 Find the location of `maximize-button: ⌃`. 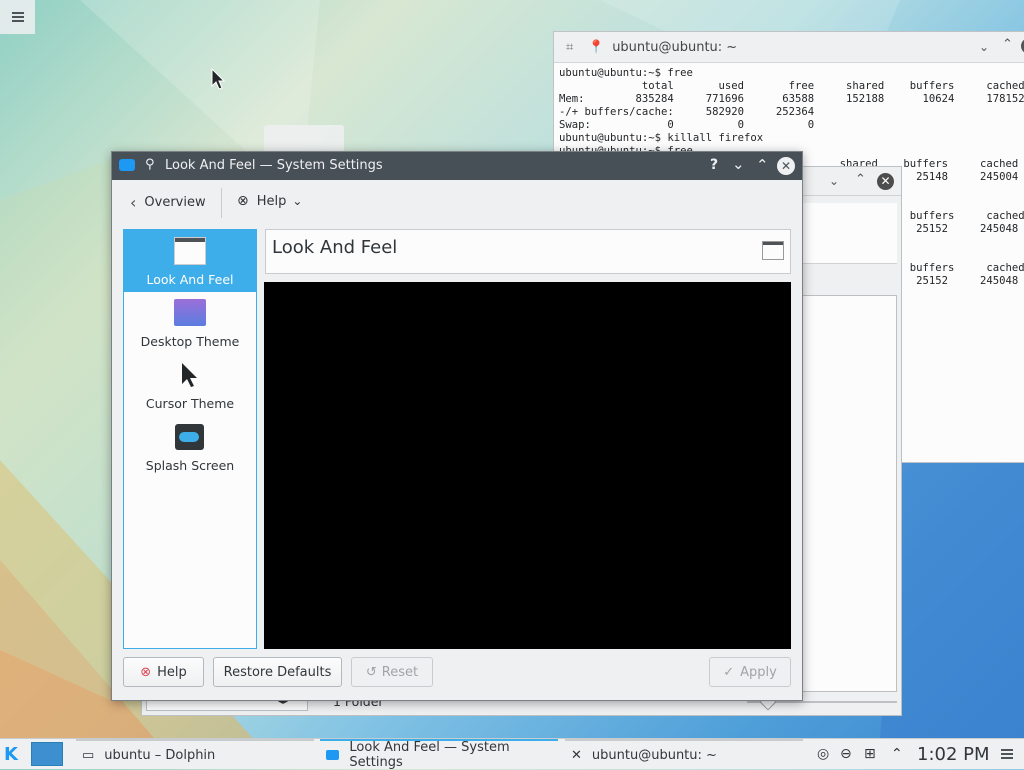

maximize-button: ⌃ is located at coordinates (762, 165).